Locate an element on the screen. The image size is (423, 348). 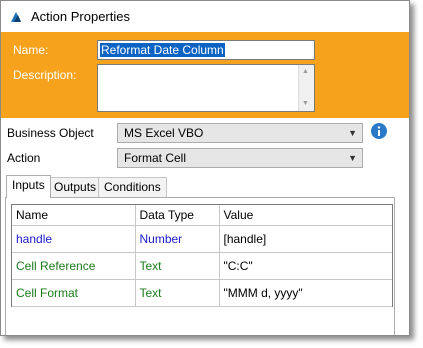
name-field: Reformat Date Column is located at coordinates (206, 50).